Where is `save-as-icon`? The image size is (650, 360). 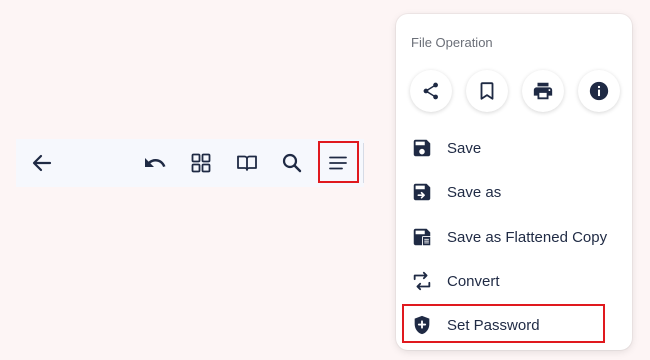
save-as-icon is located at coordinates (422, 192).